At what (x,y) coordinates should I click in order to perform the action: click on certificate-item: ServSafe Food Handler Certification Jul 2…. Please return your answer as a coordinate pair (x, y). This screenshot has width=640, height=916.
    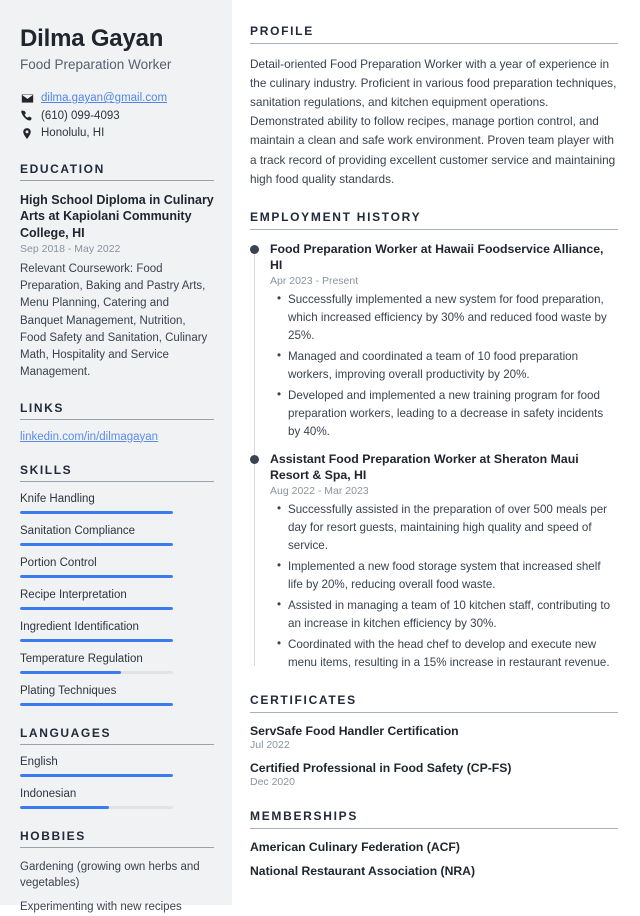
    Looking at the image, I should click on (434, 737).